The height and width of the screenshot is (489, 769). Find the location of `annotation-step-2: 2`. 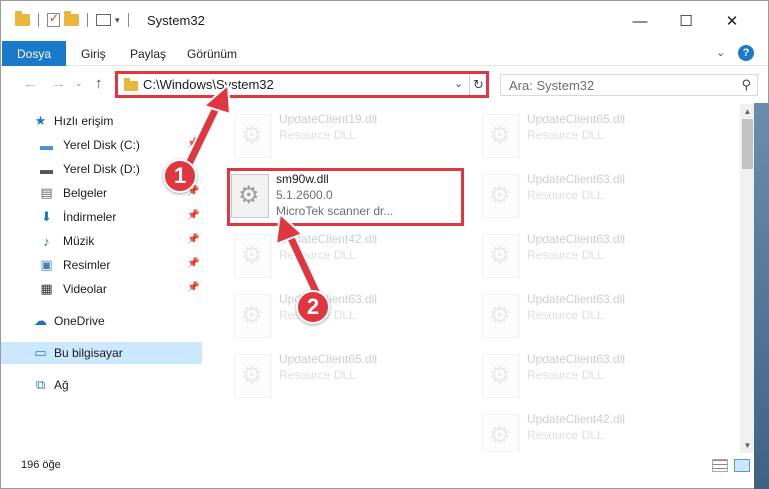

annotation-step-2: 2 is located at coordinates (313, 307).